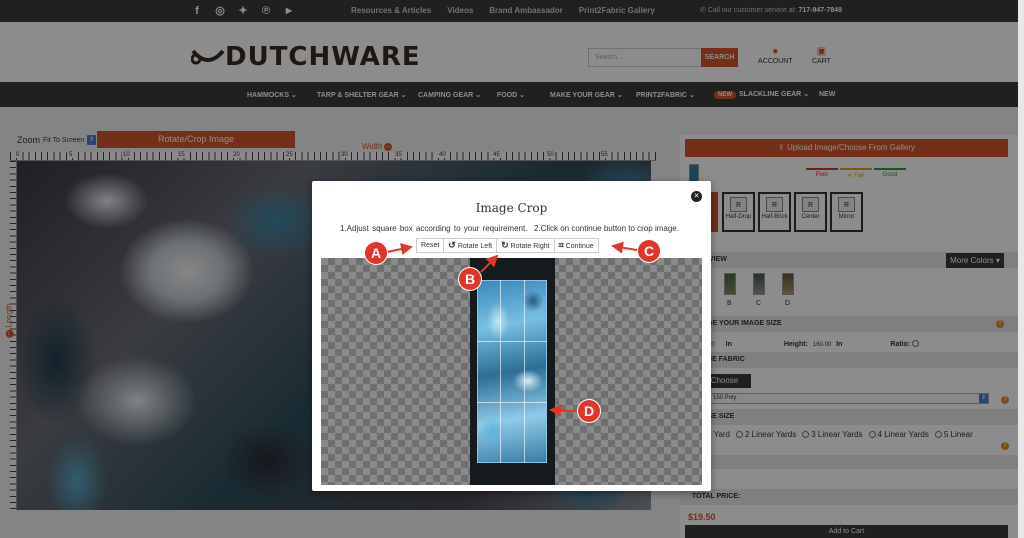 The width and height of the screenshot is (1024, 538). I want to click on callout-a: A, so click(376, 253).